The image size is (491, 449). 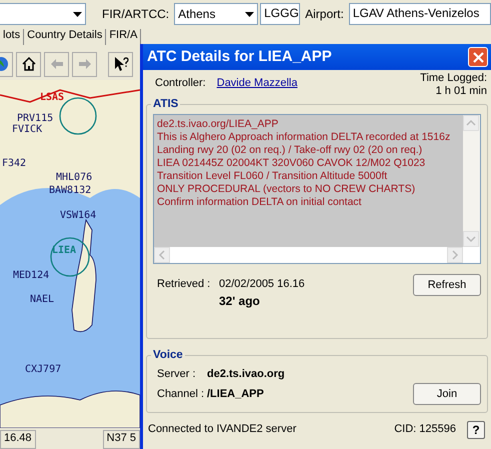 I want to click on refresh-button: Refresh, so click(x=447, y=285).